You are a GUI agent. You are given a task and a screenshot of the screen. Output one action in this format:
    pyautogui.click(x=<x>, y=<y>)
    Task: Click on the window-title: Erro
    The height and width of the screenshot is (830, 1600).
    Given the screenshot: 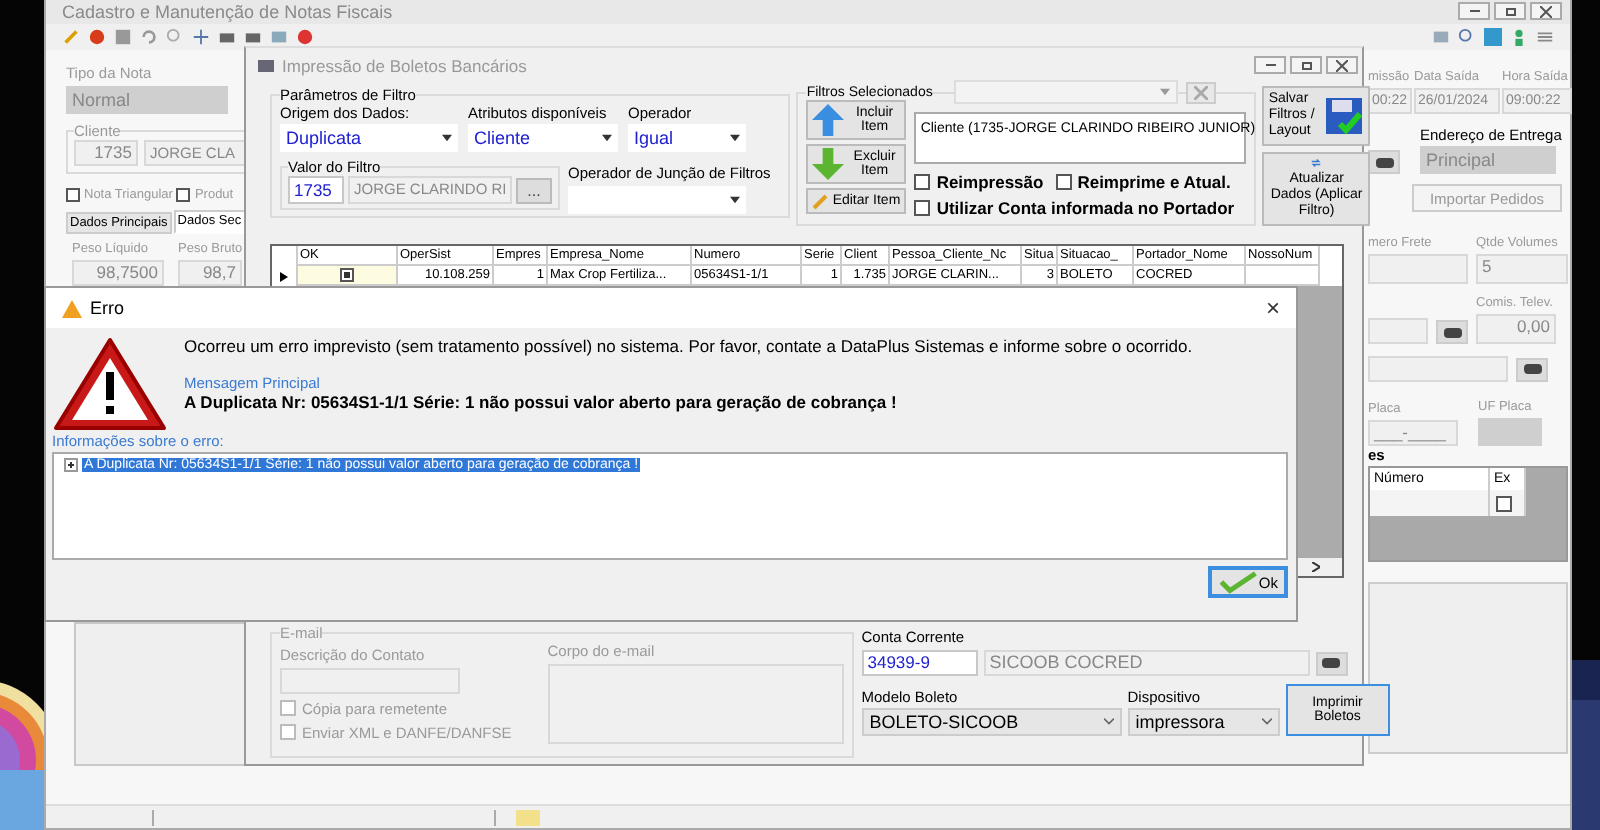 What is the action you would take?
    pyautogui.click(x=107, y=308)
    